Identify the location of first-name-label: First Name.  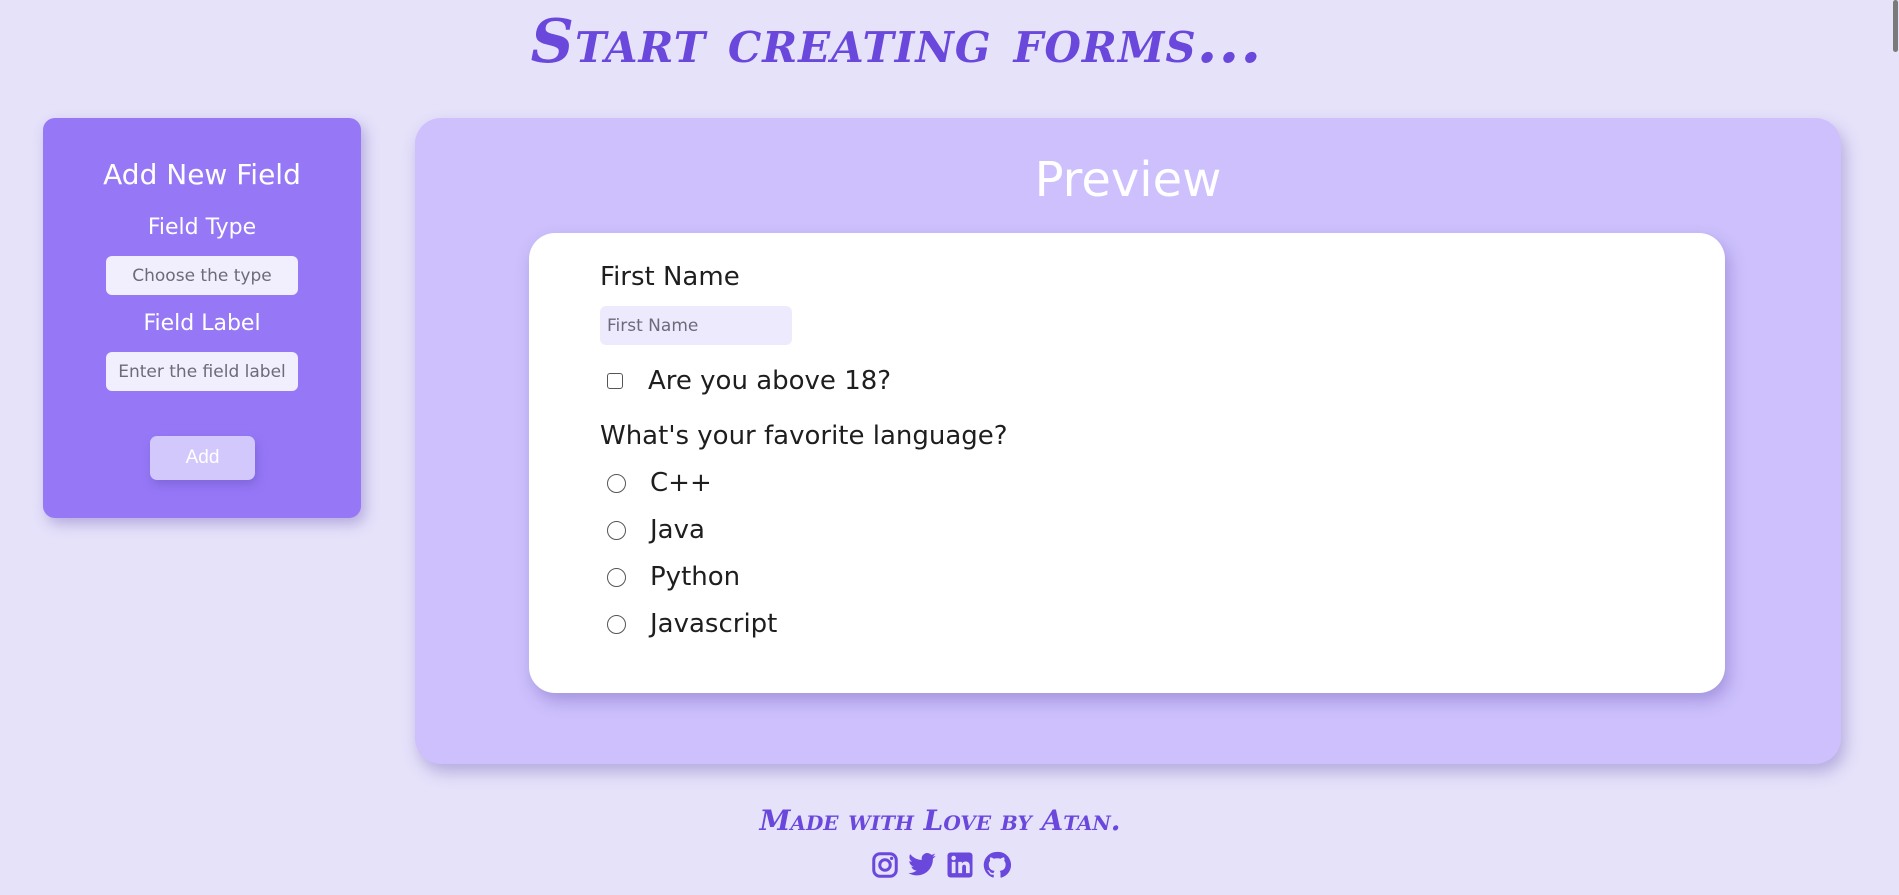
(670, 277).